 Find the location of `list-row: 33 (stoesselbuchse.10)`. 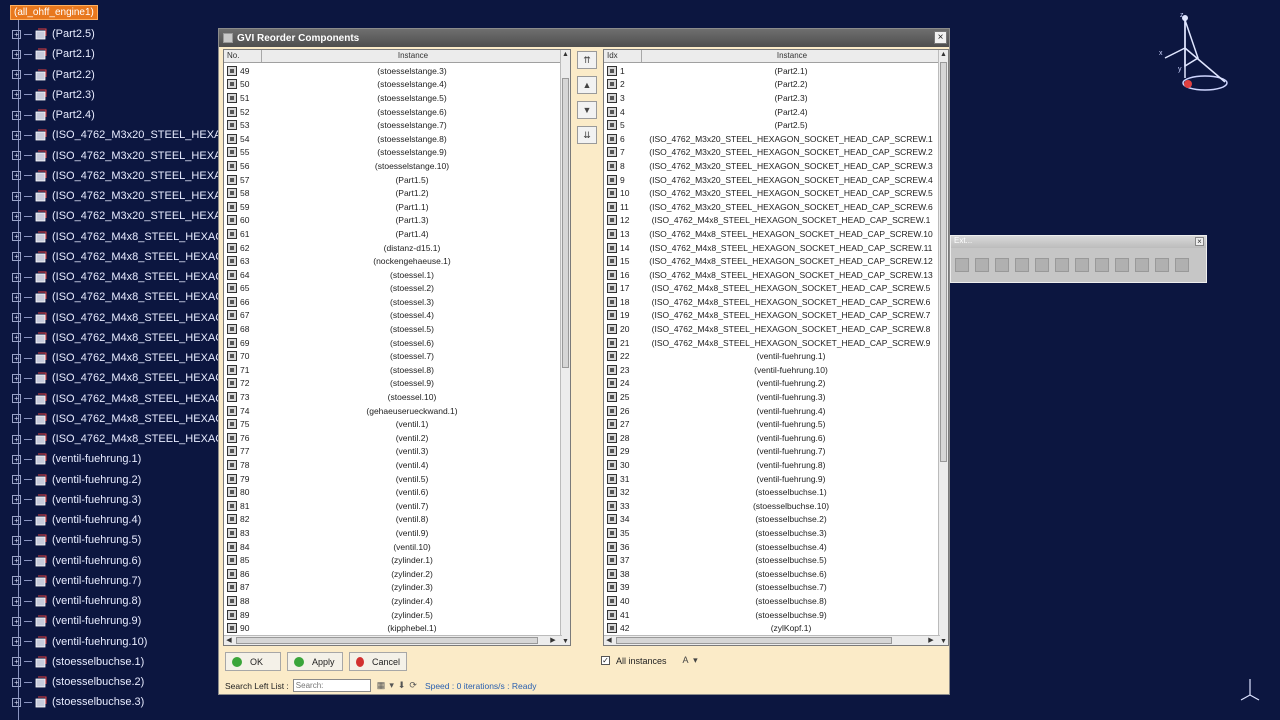

list-row: 33 (stoesselbuchse.10) is located at coordinates (772, 506).